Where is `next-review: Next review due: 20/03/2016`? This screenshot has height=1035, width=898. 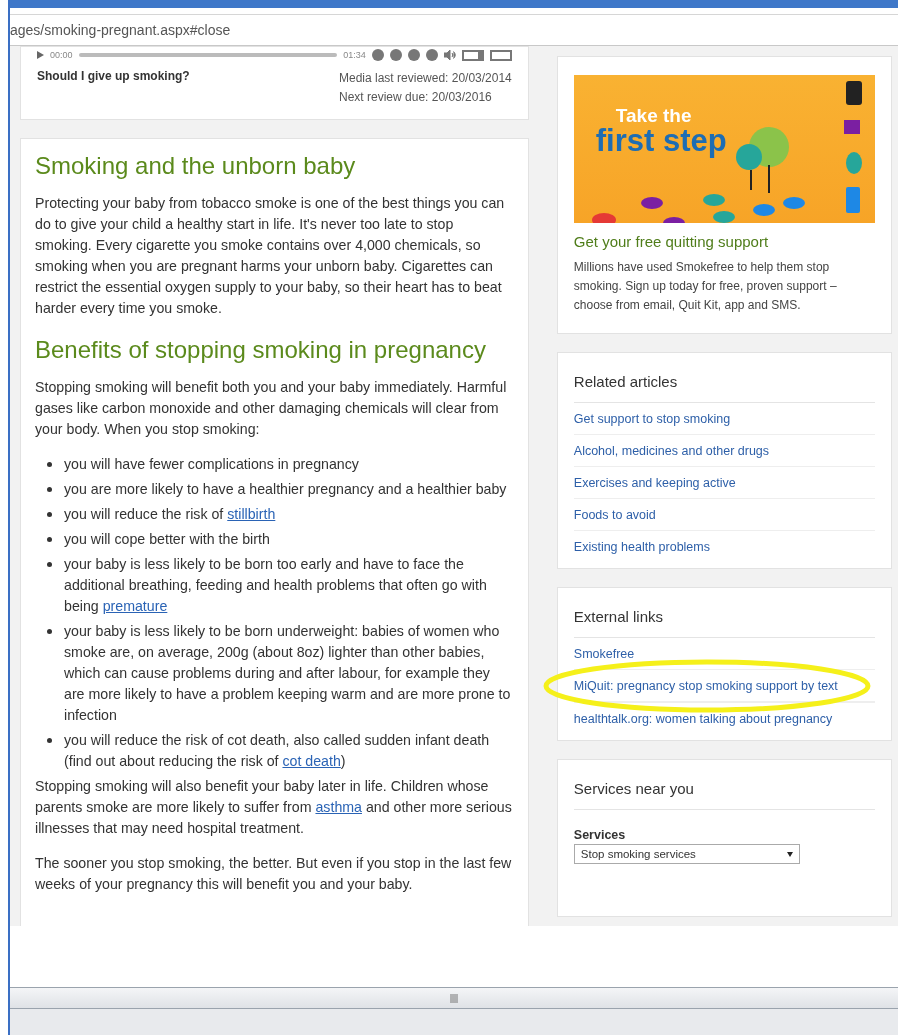
next-review: Next review due: 20/03/2016 is located at coordinates (416, 97).